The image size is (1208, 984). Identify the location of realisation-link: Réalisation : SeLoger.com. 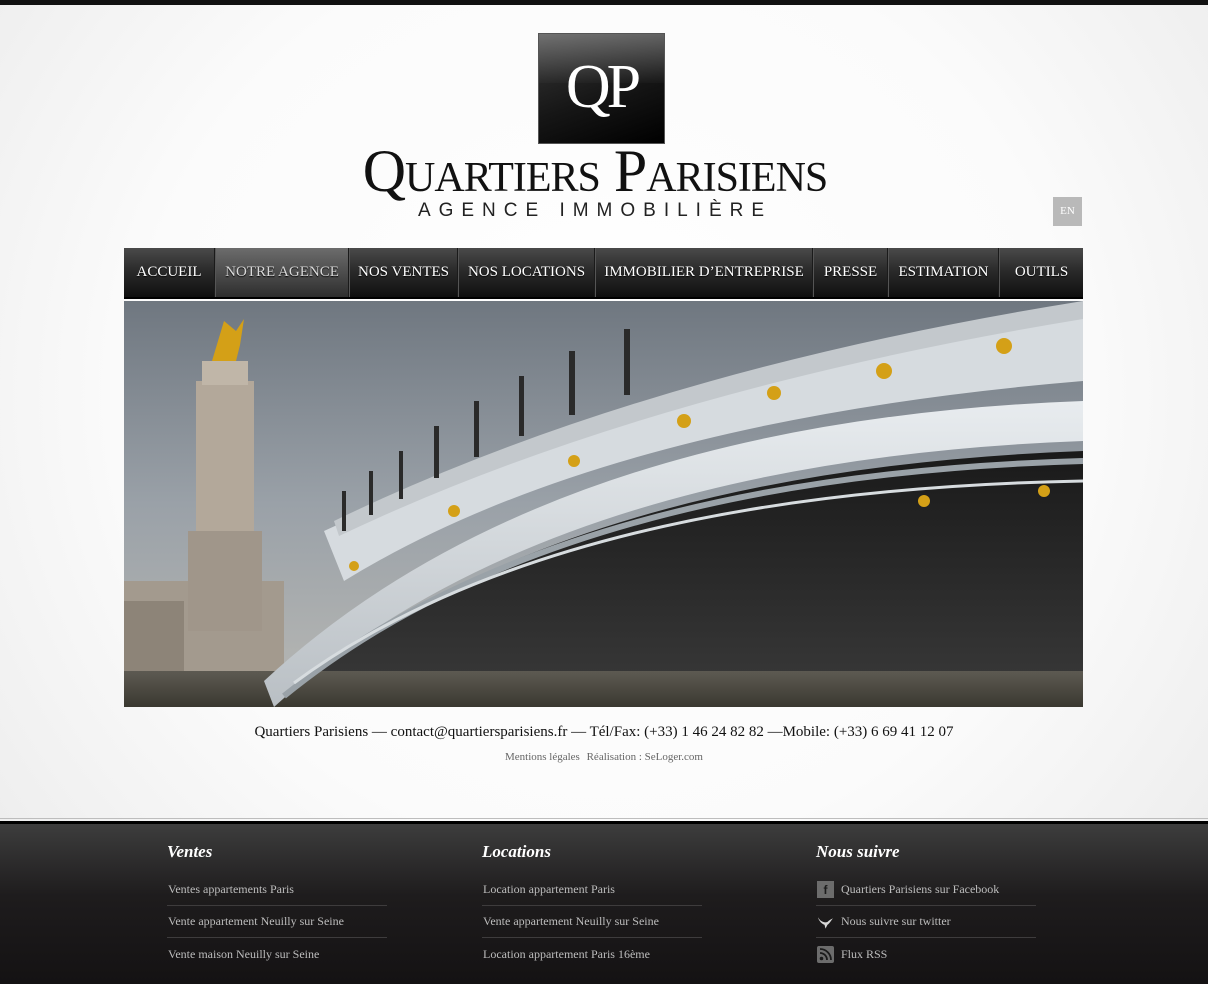
(645, 757).